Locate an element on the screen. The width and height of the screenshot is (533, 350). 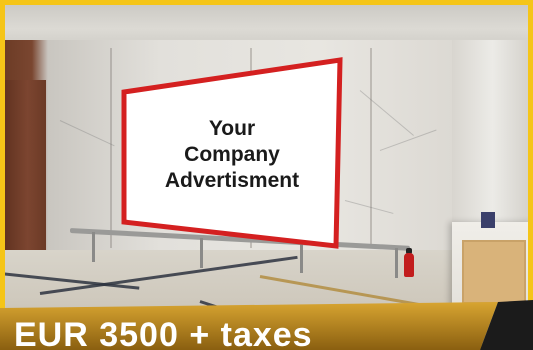
ad-line-1: Your is located at coordinates (232, 128).